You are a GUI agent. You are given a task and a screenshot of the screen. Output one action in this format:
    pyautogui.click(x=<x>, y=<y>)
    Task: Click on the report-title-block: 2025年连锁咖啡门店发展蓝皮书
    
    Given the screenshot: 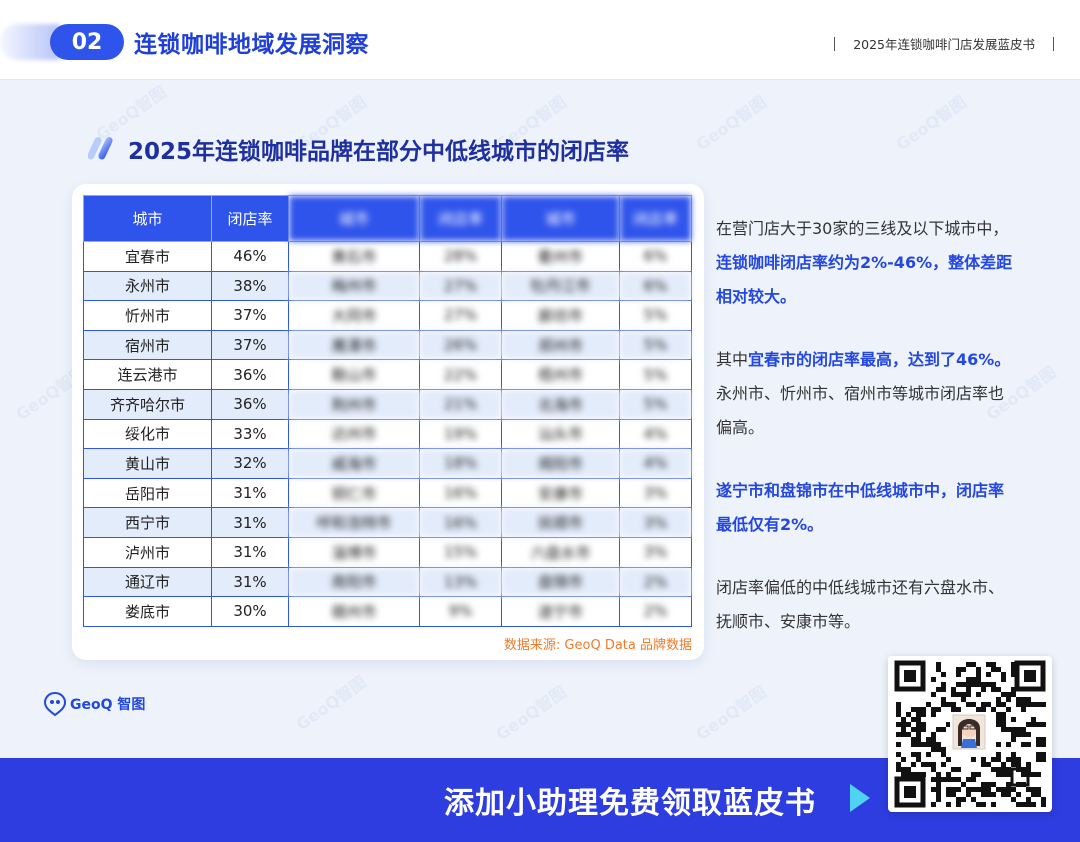 What is the action you would take?
    pyautogui.click(x=944, y=43)
    